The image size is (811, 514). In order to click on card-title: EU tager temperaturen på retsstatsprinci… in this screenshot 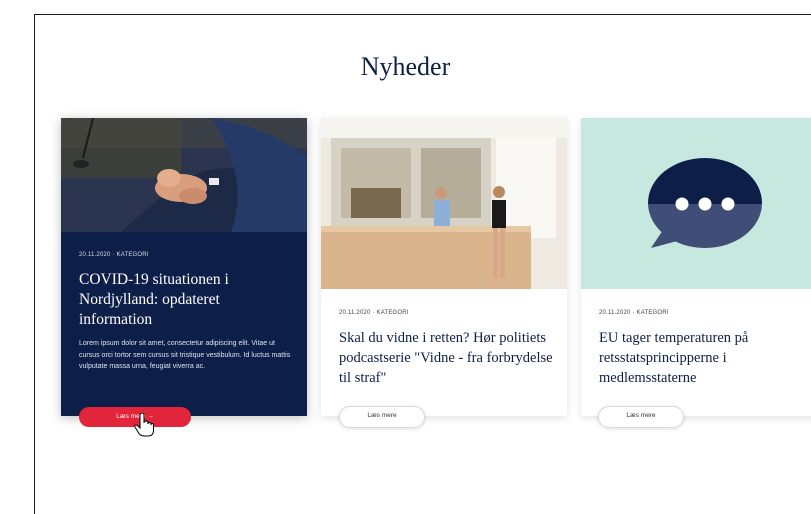, I will do `click(703, 358)`.